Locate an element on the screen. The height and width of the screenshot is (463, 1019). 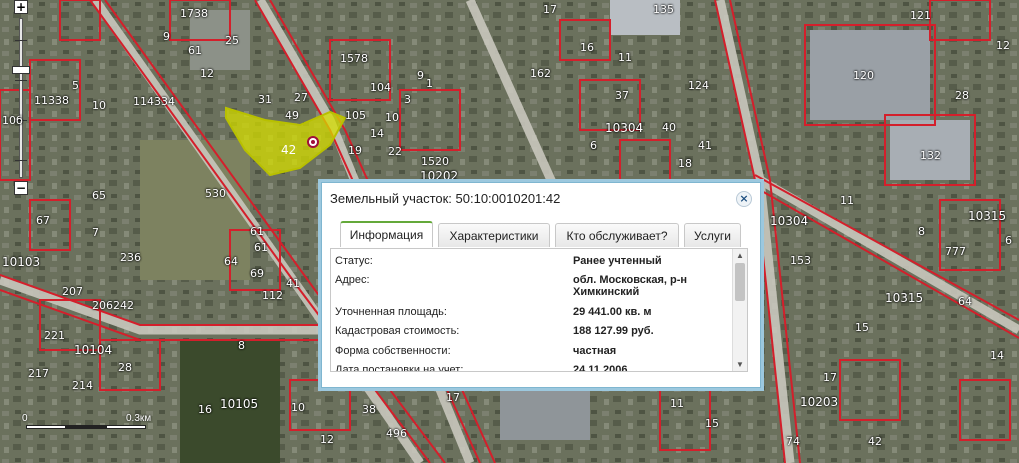
plot-label: 40 is located at coordinates (669, 127).